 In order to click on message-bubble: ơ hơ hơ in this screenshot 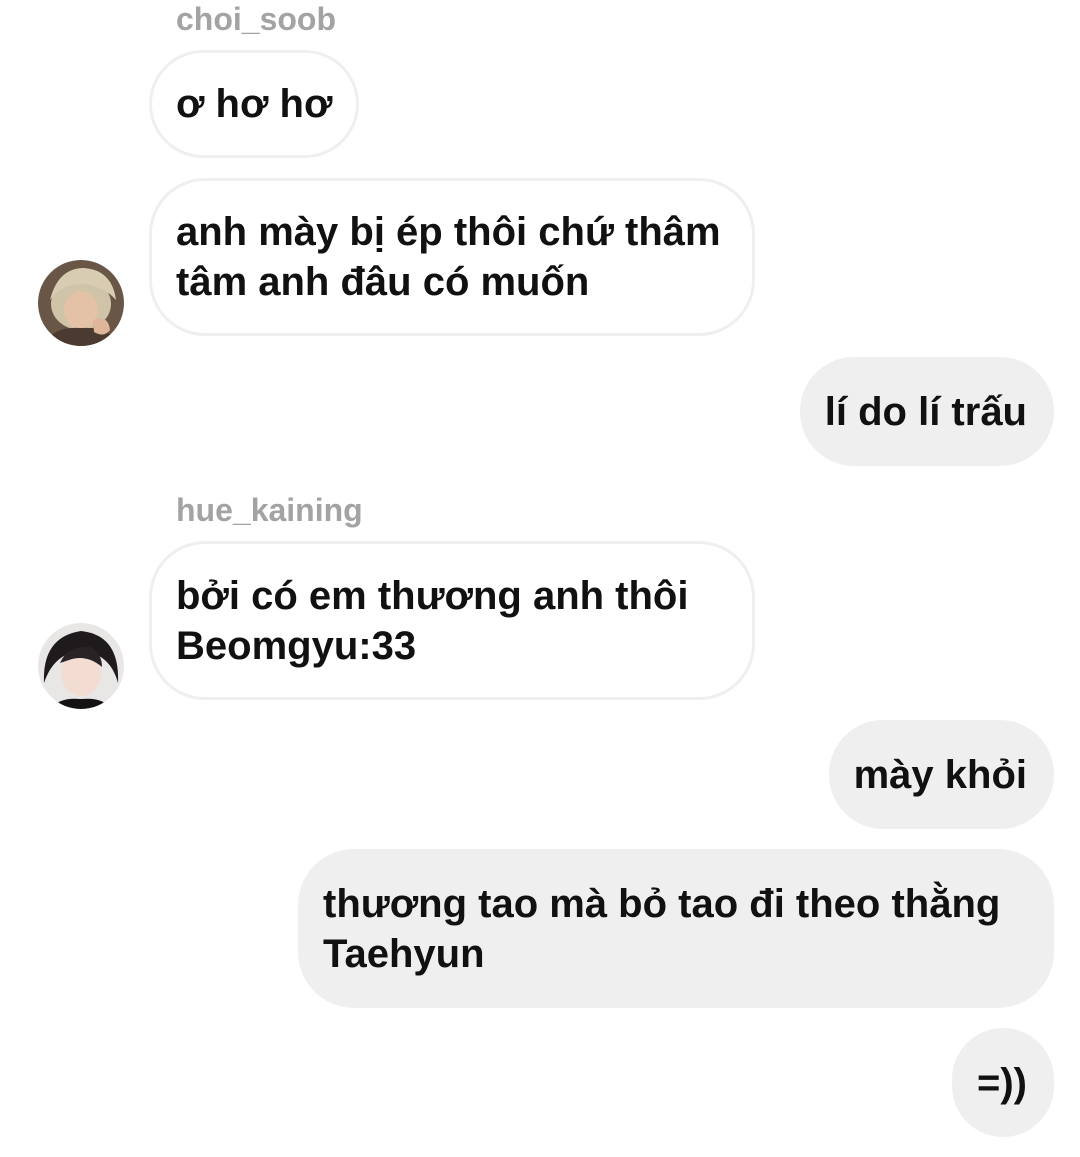, I will do `click(254, 104)`.